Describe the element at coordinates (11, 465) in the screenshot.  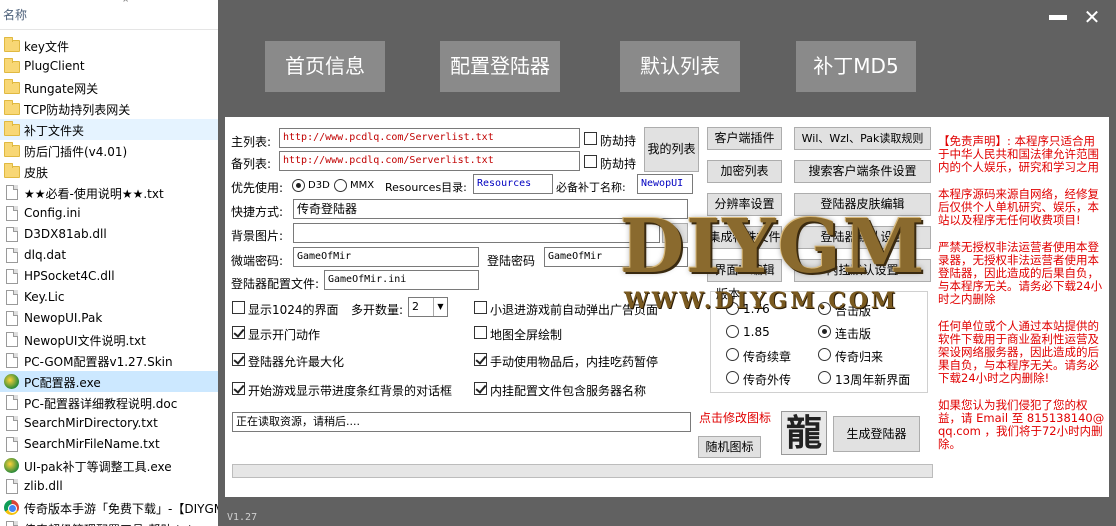
I see `executable-icon` at that location.